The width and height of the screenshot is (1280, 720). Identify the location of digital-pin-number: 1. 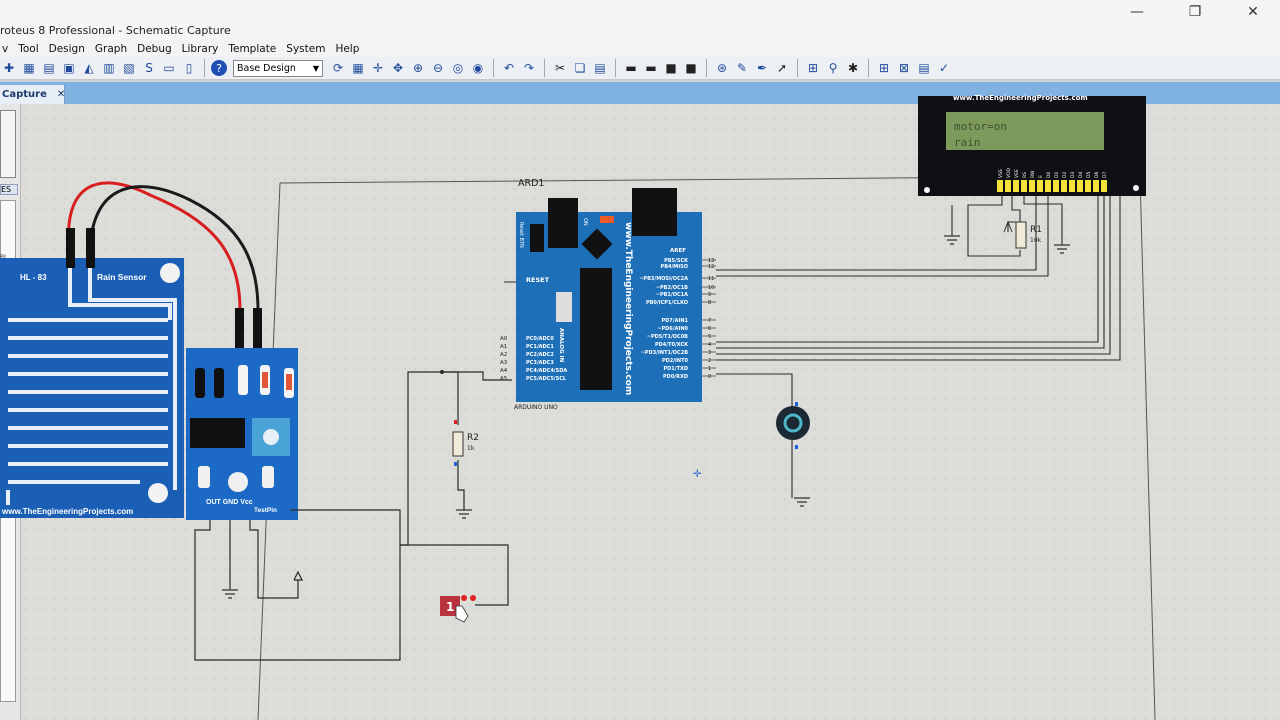
(709, 369).